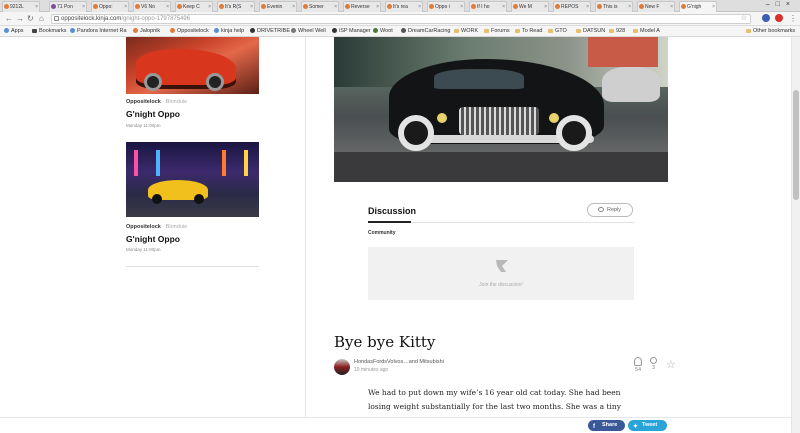 Image resolution: width=800 pixels, height=433 pixels. What do you see at coordinates (152, 6) in the screenshot?
I see `browser-tab: V6 No ×` at bounding box center [152, 6].